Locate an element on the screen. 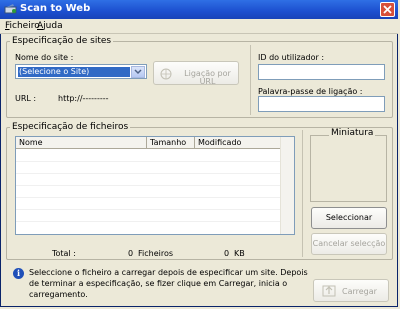 This screenshot has height=309, width=400. site-spec-legend: Especificação de sites is located at coordinates (62, 41).